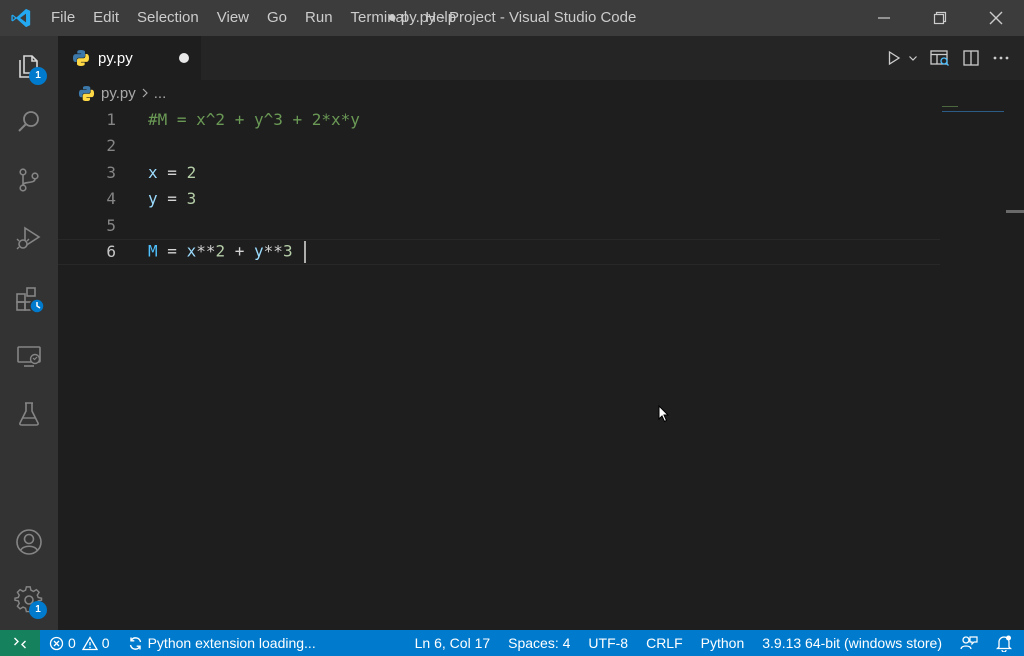  I want to click on source-control-icon, so click(29, 180).